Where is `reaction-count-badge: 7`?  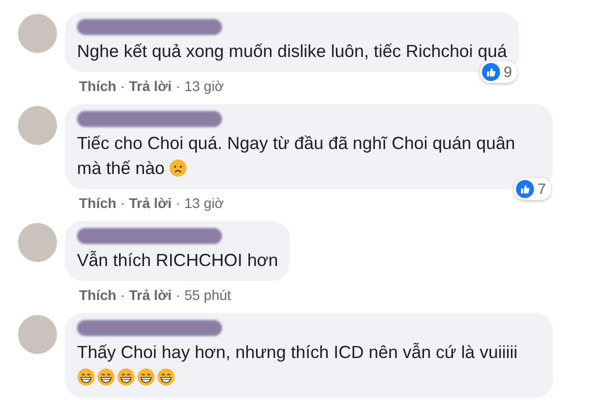
reaction-count-badge: 7 is located at coordinates (532, 189).